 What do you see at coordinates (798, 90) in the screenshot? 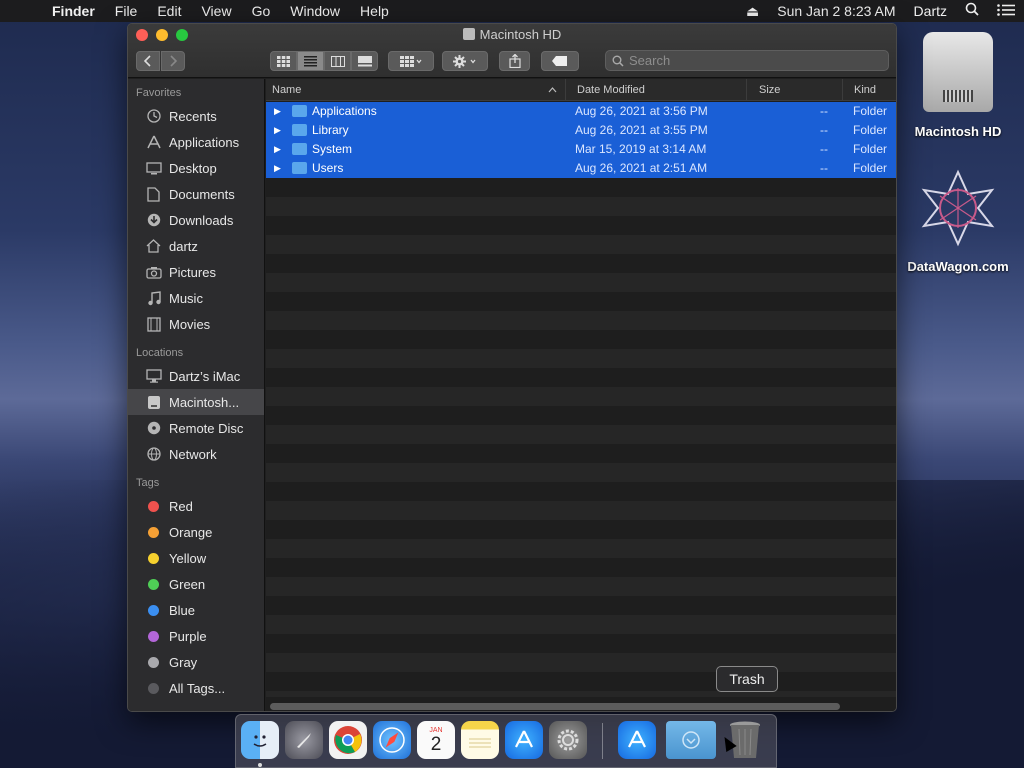
I see `column-header-size: Size` at bounding box center [798, 90].